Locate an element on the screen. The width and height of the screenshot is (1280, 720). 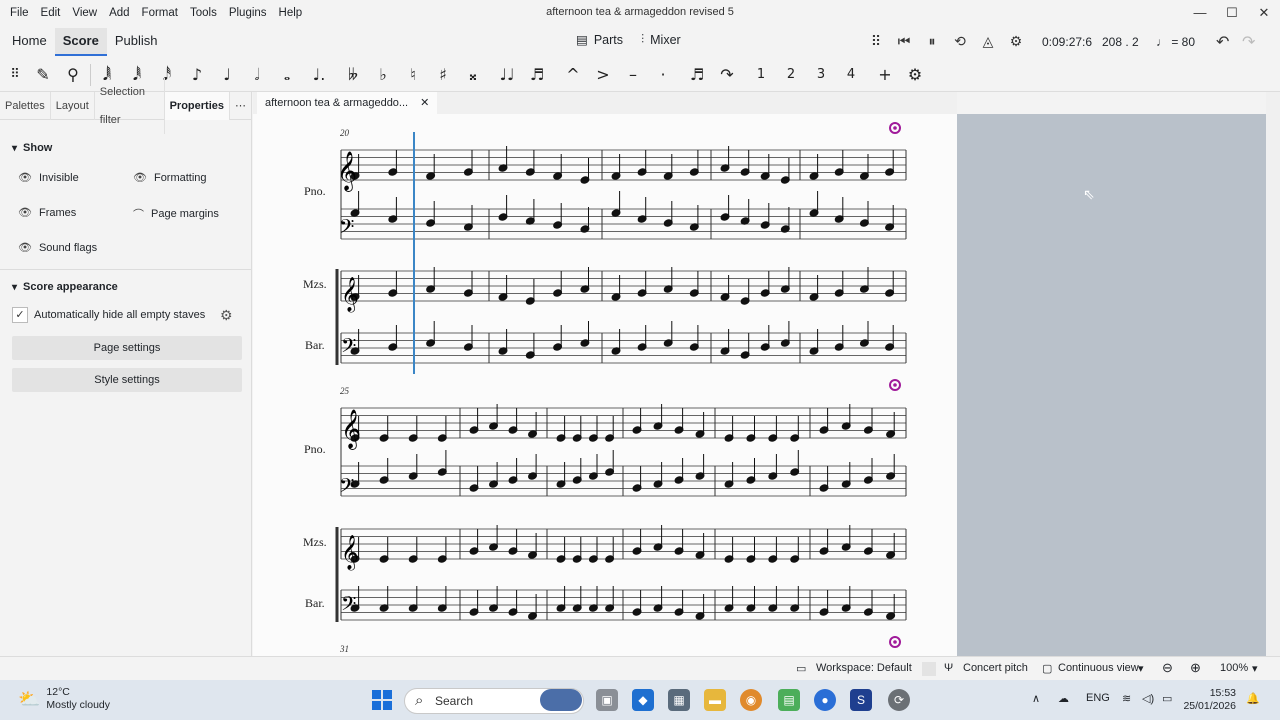
task-view-icon: ▣ is located at coordinates (607, 700).